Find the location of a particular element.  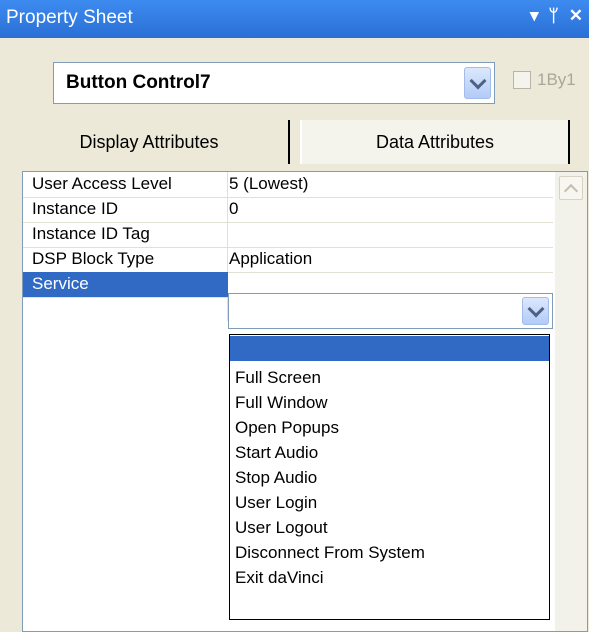

scroll-up-button is located at coordinates (571, 188).